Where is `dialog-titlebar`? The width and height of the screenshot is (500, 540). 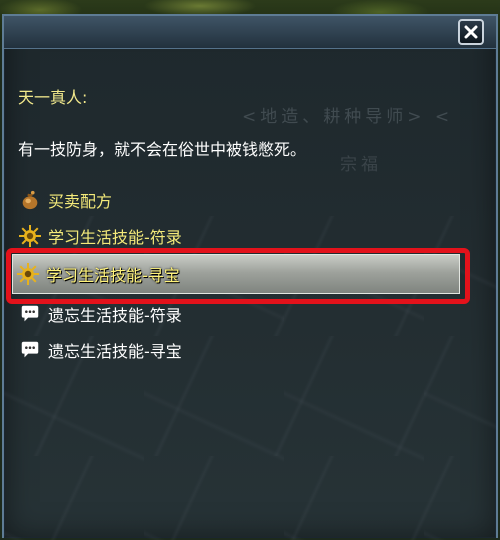 dialog-titlebar is located at coordinates (250, 32).